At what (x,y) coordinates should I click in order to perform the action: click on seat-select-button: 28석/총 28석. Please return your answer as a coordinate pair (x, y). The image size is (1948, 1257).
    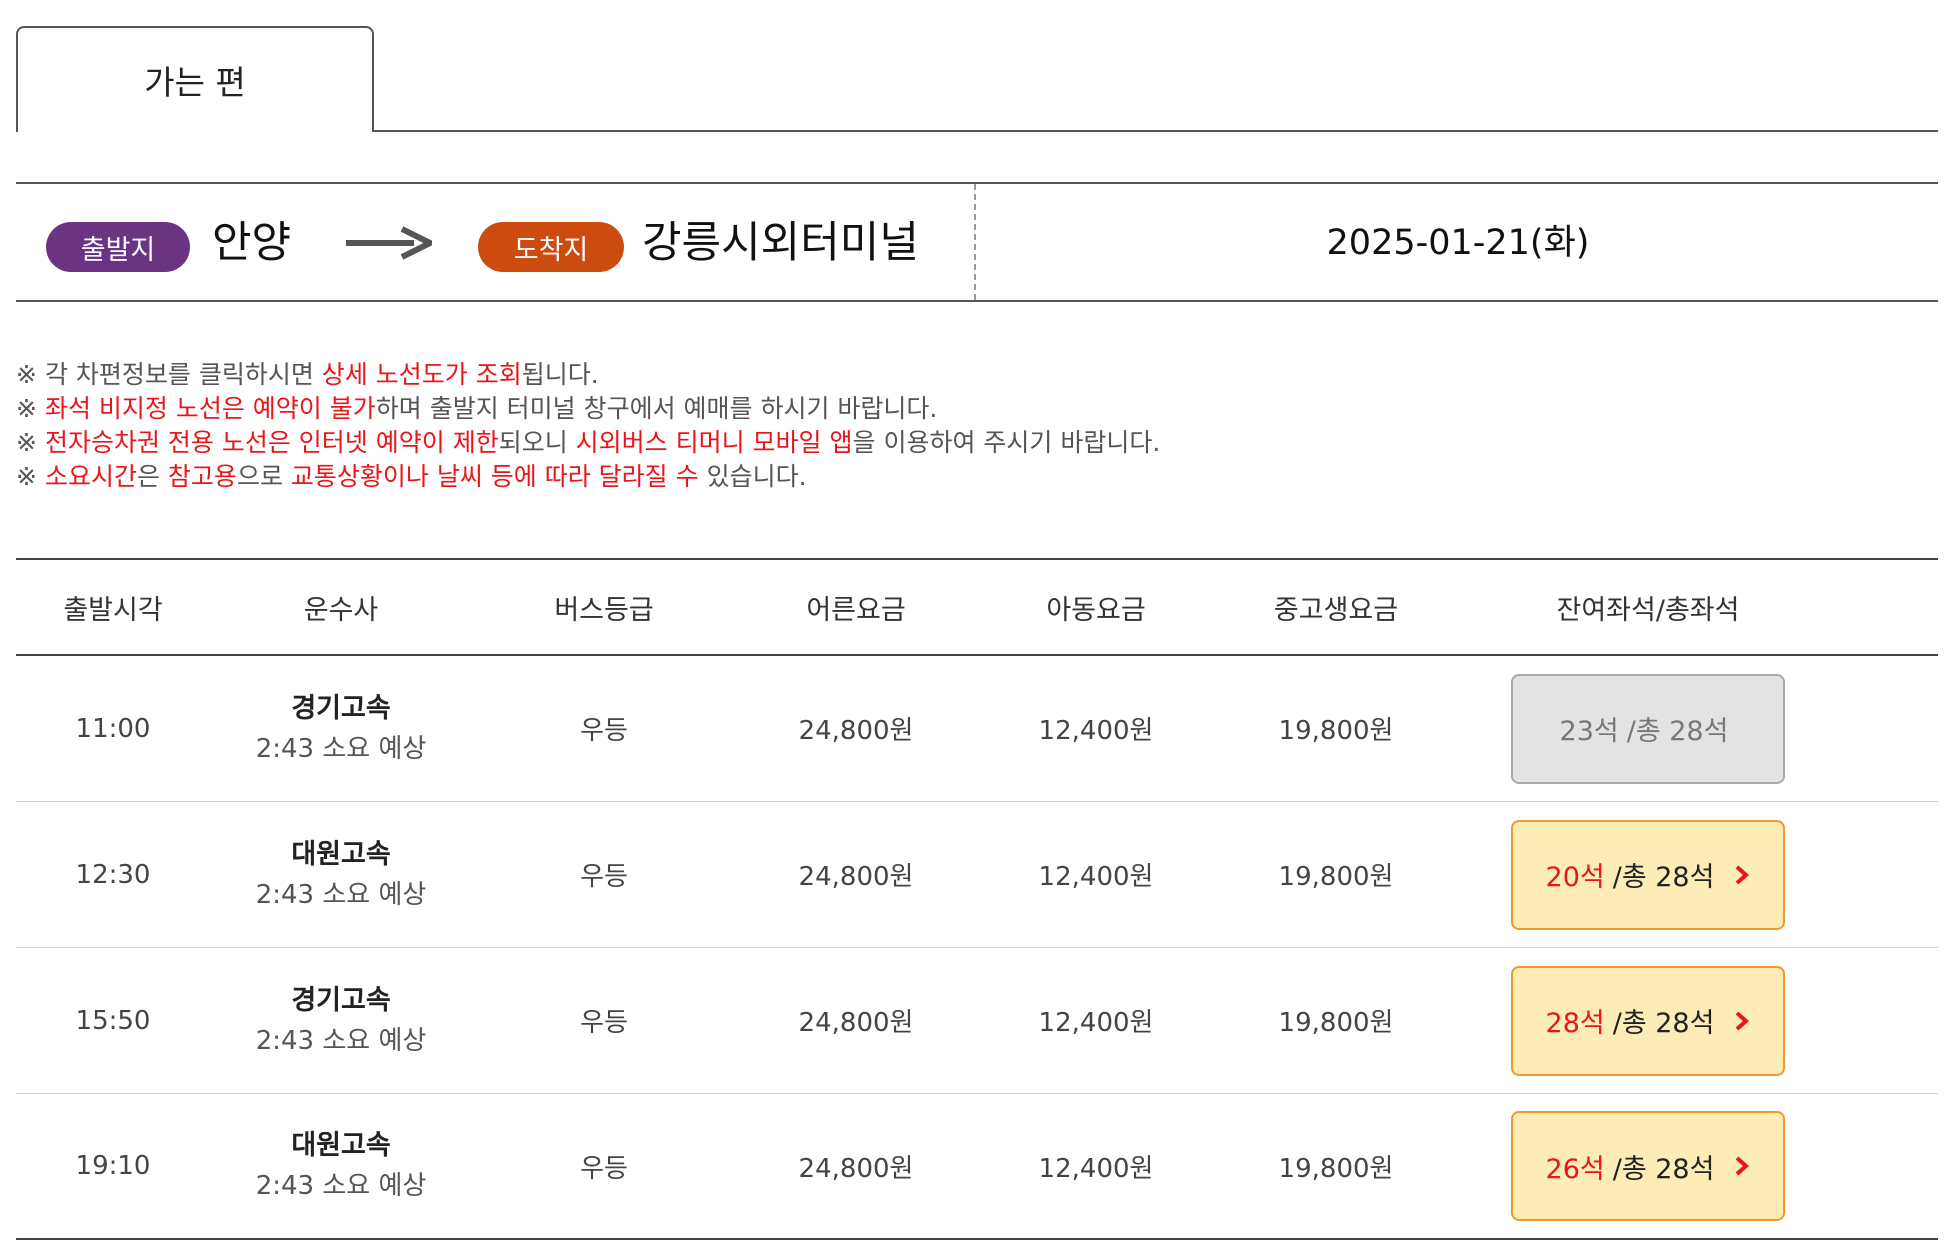
    Looking at the image, I should click on (1648, 1020).